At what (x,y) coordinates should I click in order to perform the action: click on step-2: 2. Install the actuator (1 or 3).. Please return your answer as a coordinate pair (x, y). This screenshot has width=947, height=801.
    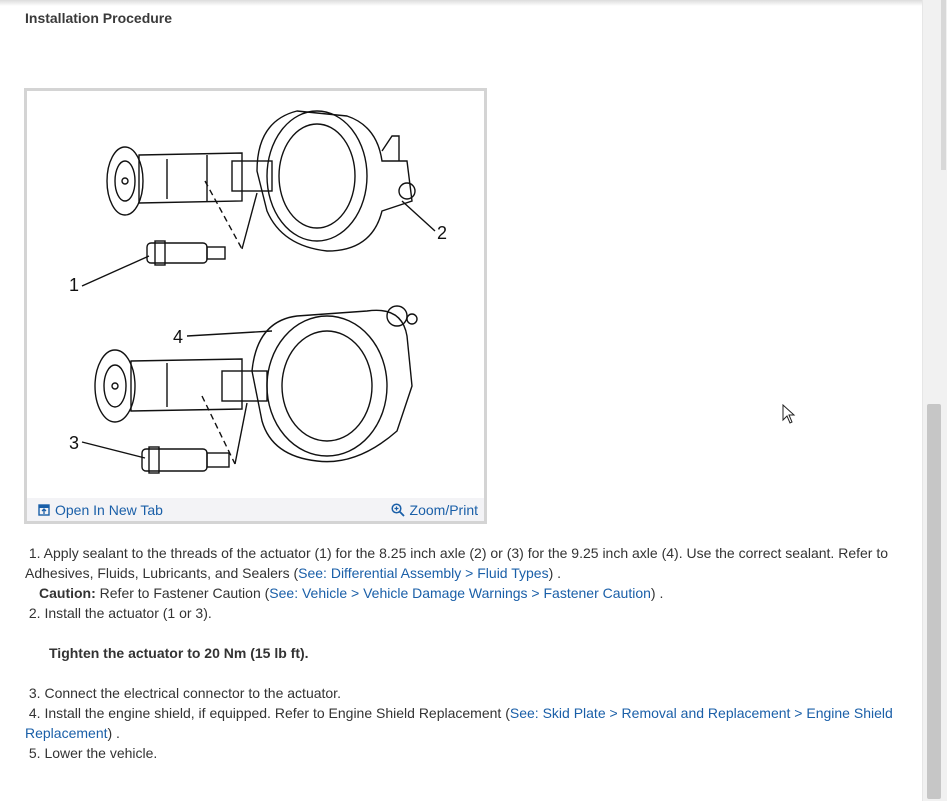
    Looking at the image, I should click on (120, 613).